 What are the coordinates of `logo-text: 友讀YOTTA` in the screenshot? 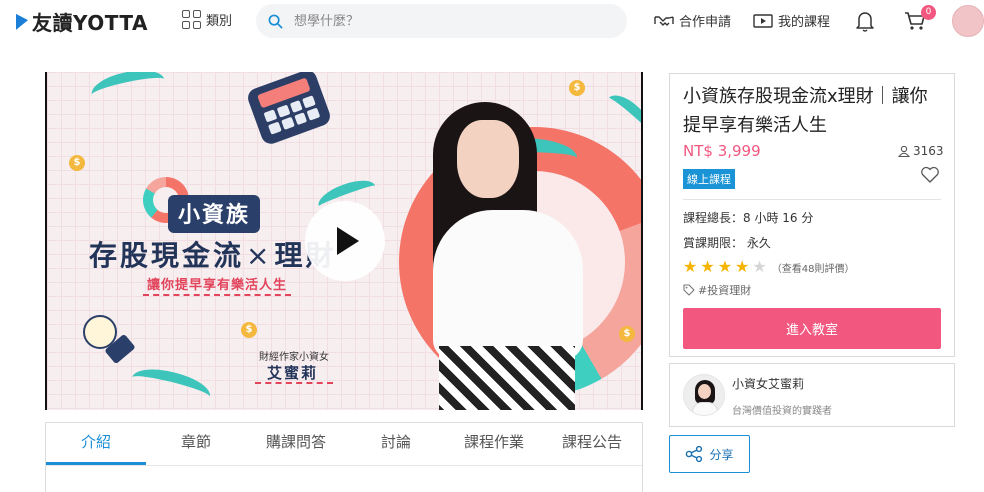 It's located at (90, 22).